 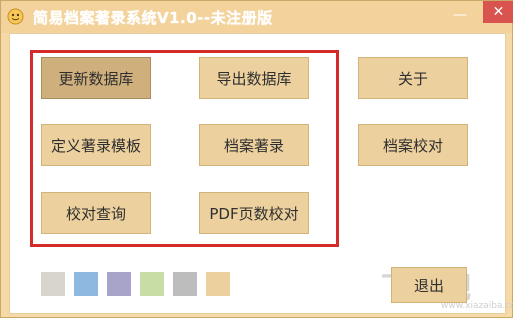 I want to click on about-button: 关于, so click(x=413, y=78).